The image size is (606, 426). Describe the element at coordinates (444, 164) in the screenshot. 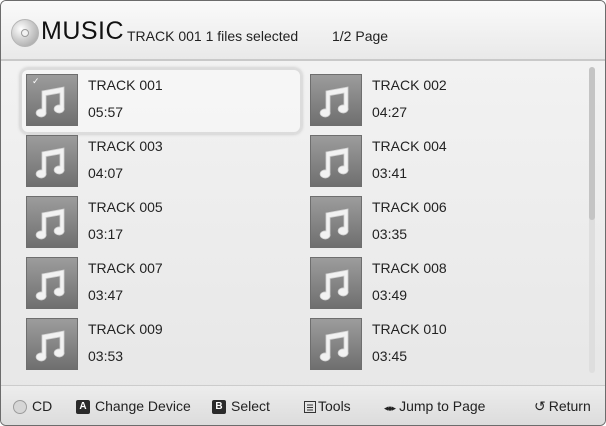

I see `track-item: TRACK 004 03:41` at that location.